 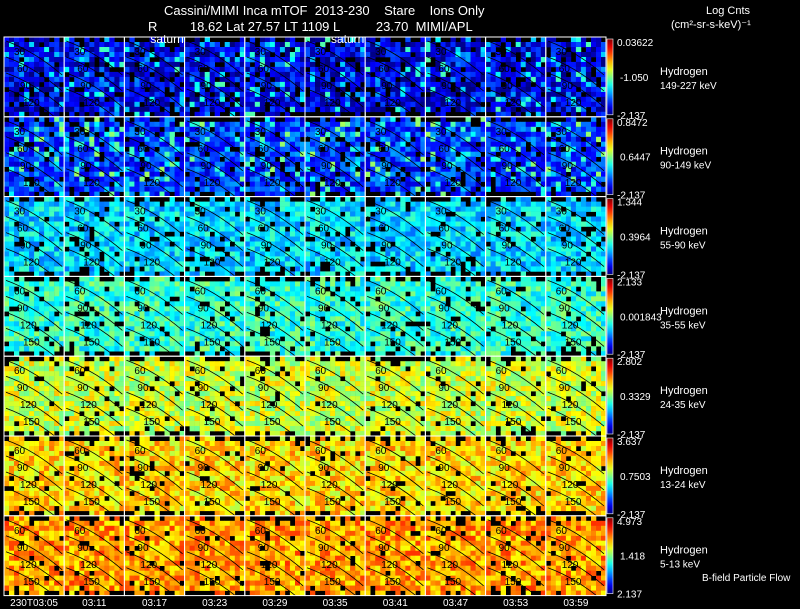 I want to click on contour-label: 90, so click(x=568, y=86).